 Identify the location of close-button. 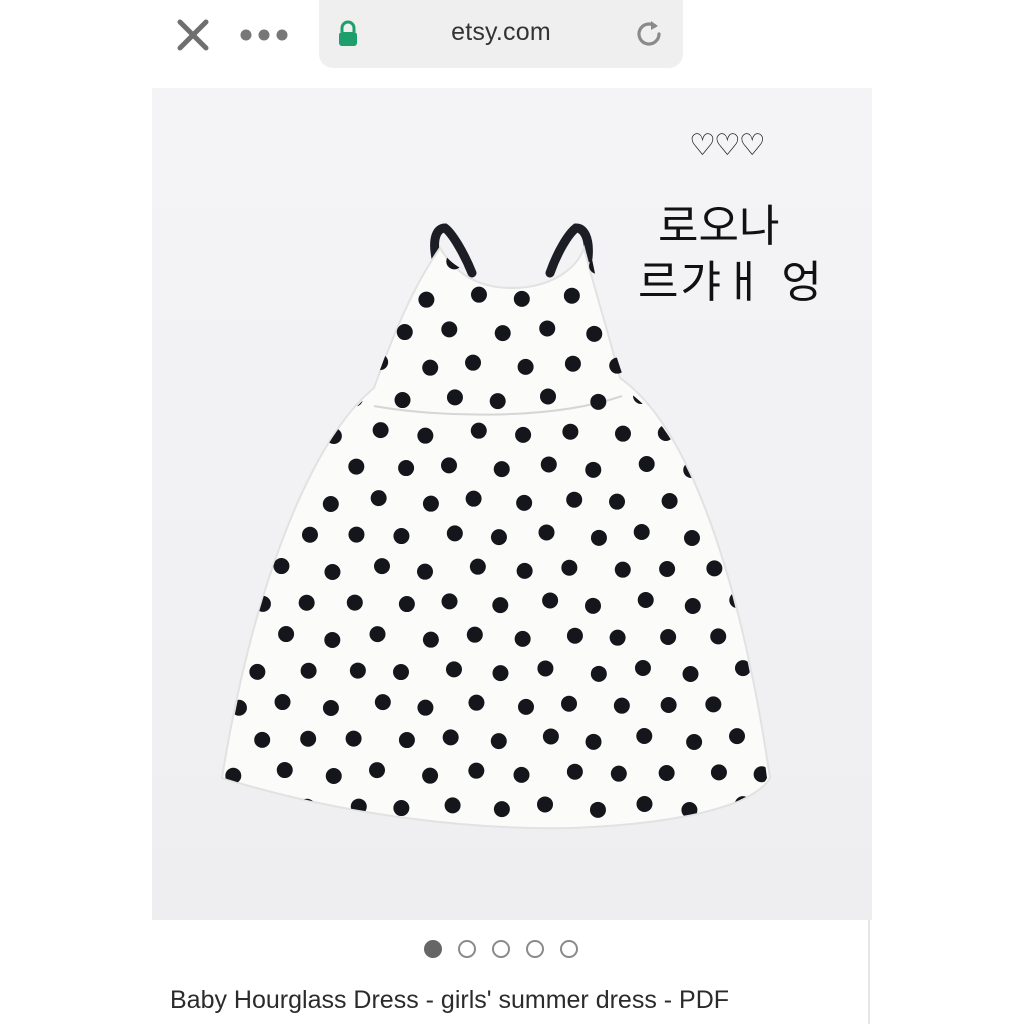
(193, 35).